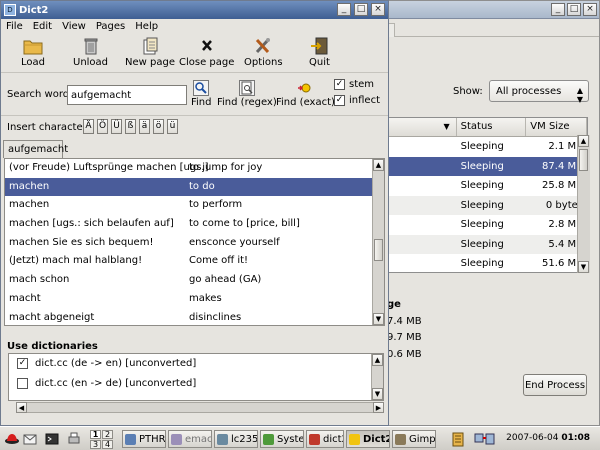 Image resolution: width=600 pixels, height=450 pixels. I want to click on scroll-right-icon: ▶, so click(378, 407).